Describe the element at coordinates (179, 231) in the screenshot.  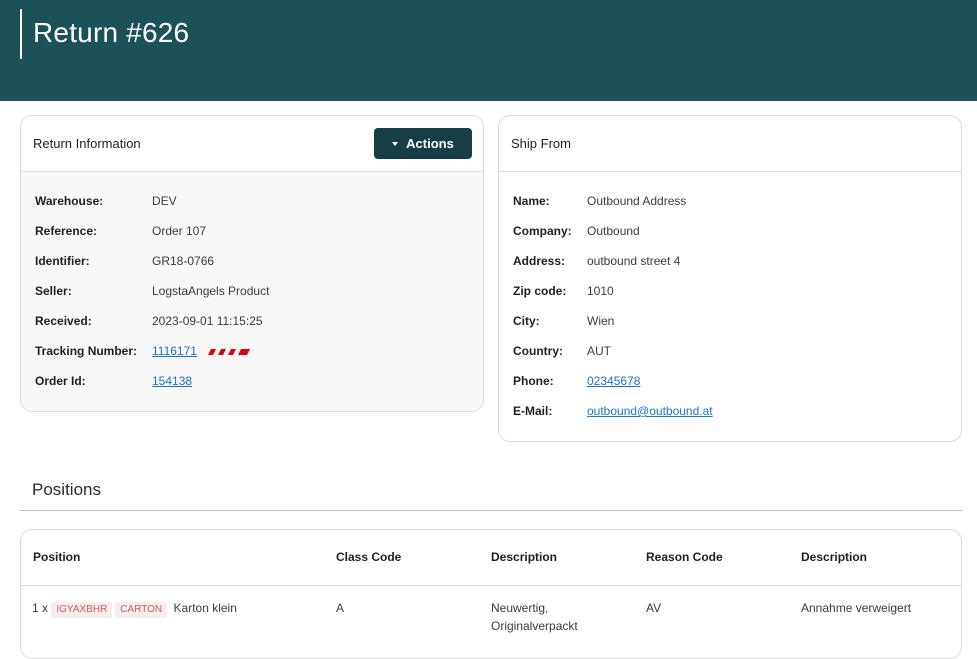
I see `field-value: Order 107` at that location.